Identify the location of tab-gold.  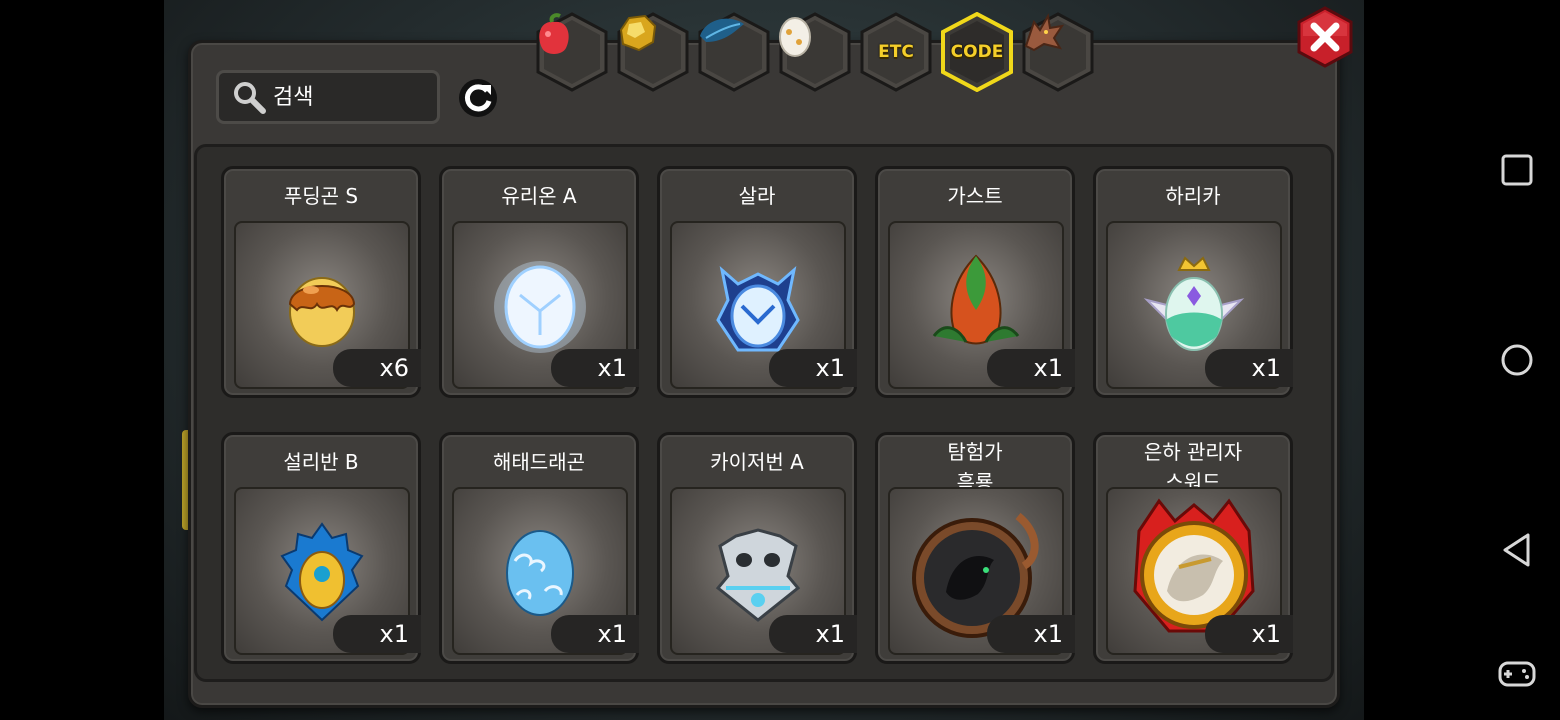
(653, 52).